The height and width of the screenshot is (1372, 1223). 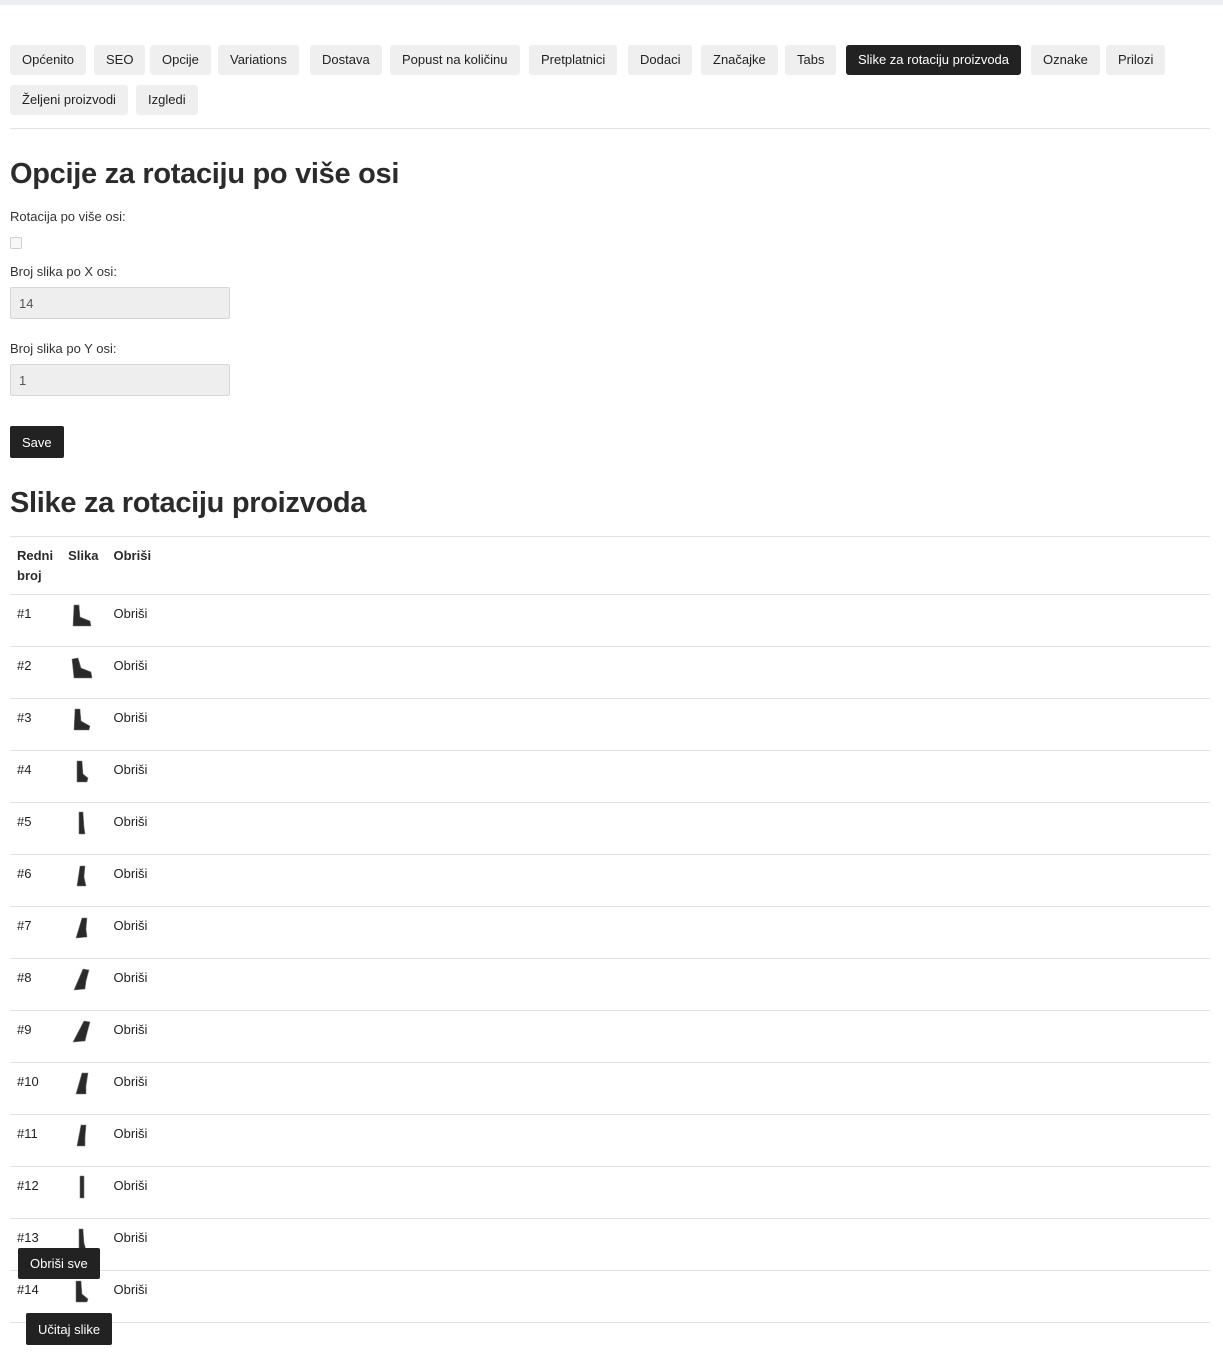 I want to click on table-row: #10 Obriši, so click(x=610, y=1088).